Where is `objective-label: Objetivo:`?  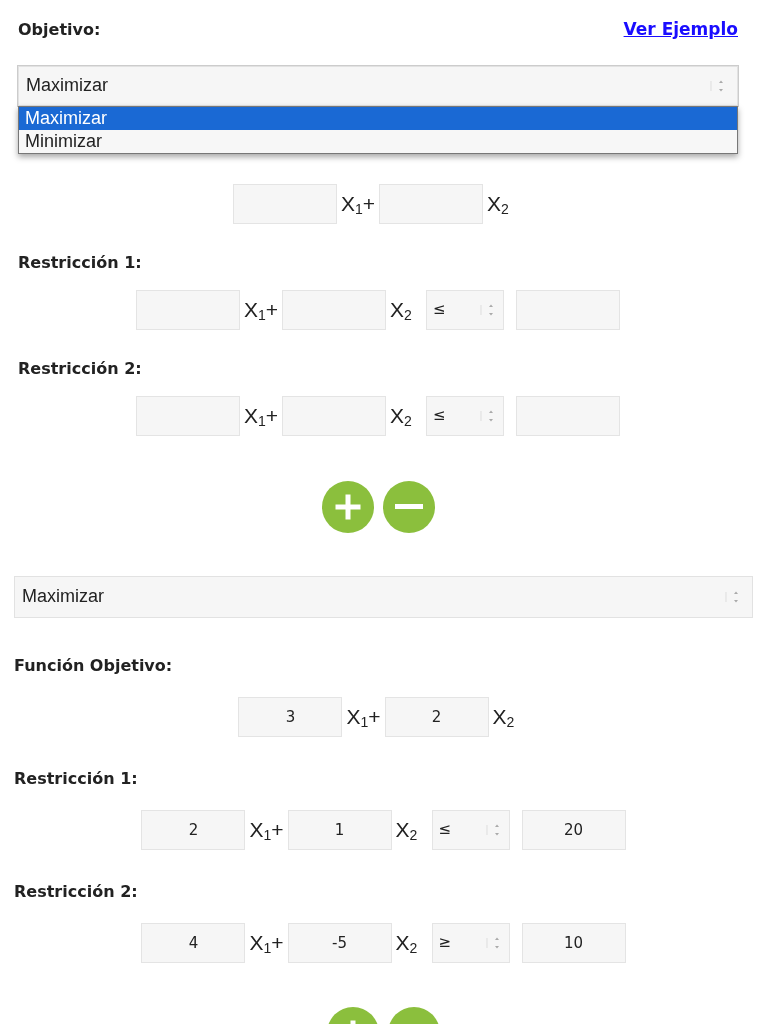 objective-label: Objetivo: is located at coordinates (59, 29).